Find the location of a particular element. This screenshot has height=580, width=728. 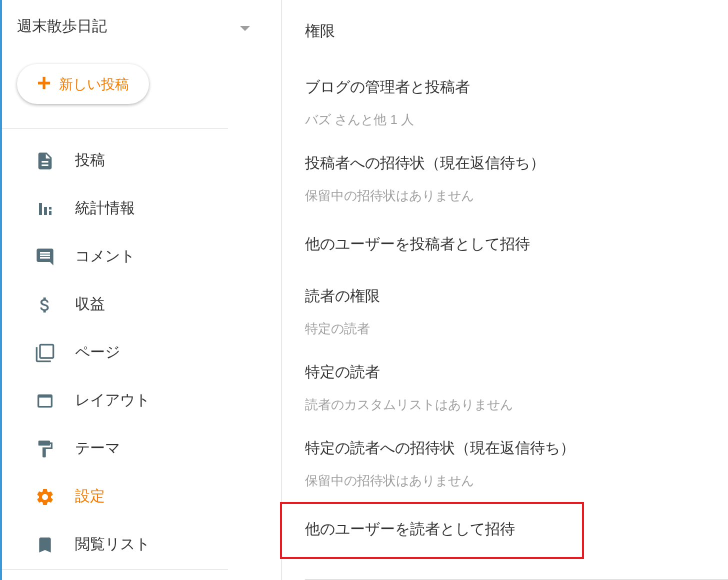

blog-title: 週末散歩日記 is located at coordinates (62, 27).